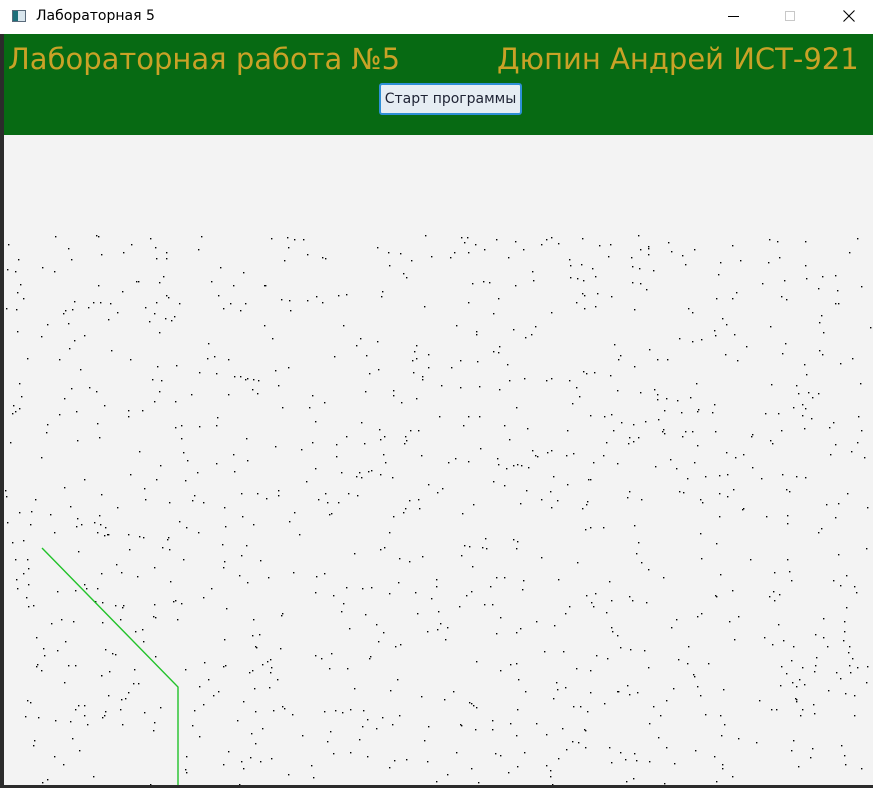 The image size is (873, 788). Describe the element at coordinates (790, 16) in the screenshot. I see `maximize-button` at that location.